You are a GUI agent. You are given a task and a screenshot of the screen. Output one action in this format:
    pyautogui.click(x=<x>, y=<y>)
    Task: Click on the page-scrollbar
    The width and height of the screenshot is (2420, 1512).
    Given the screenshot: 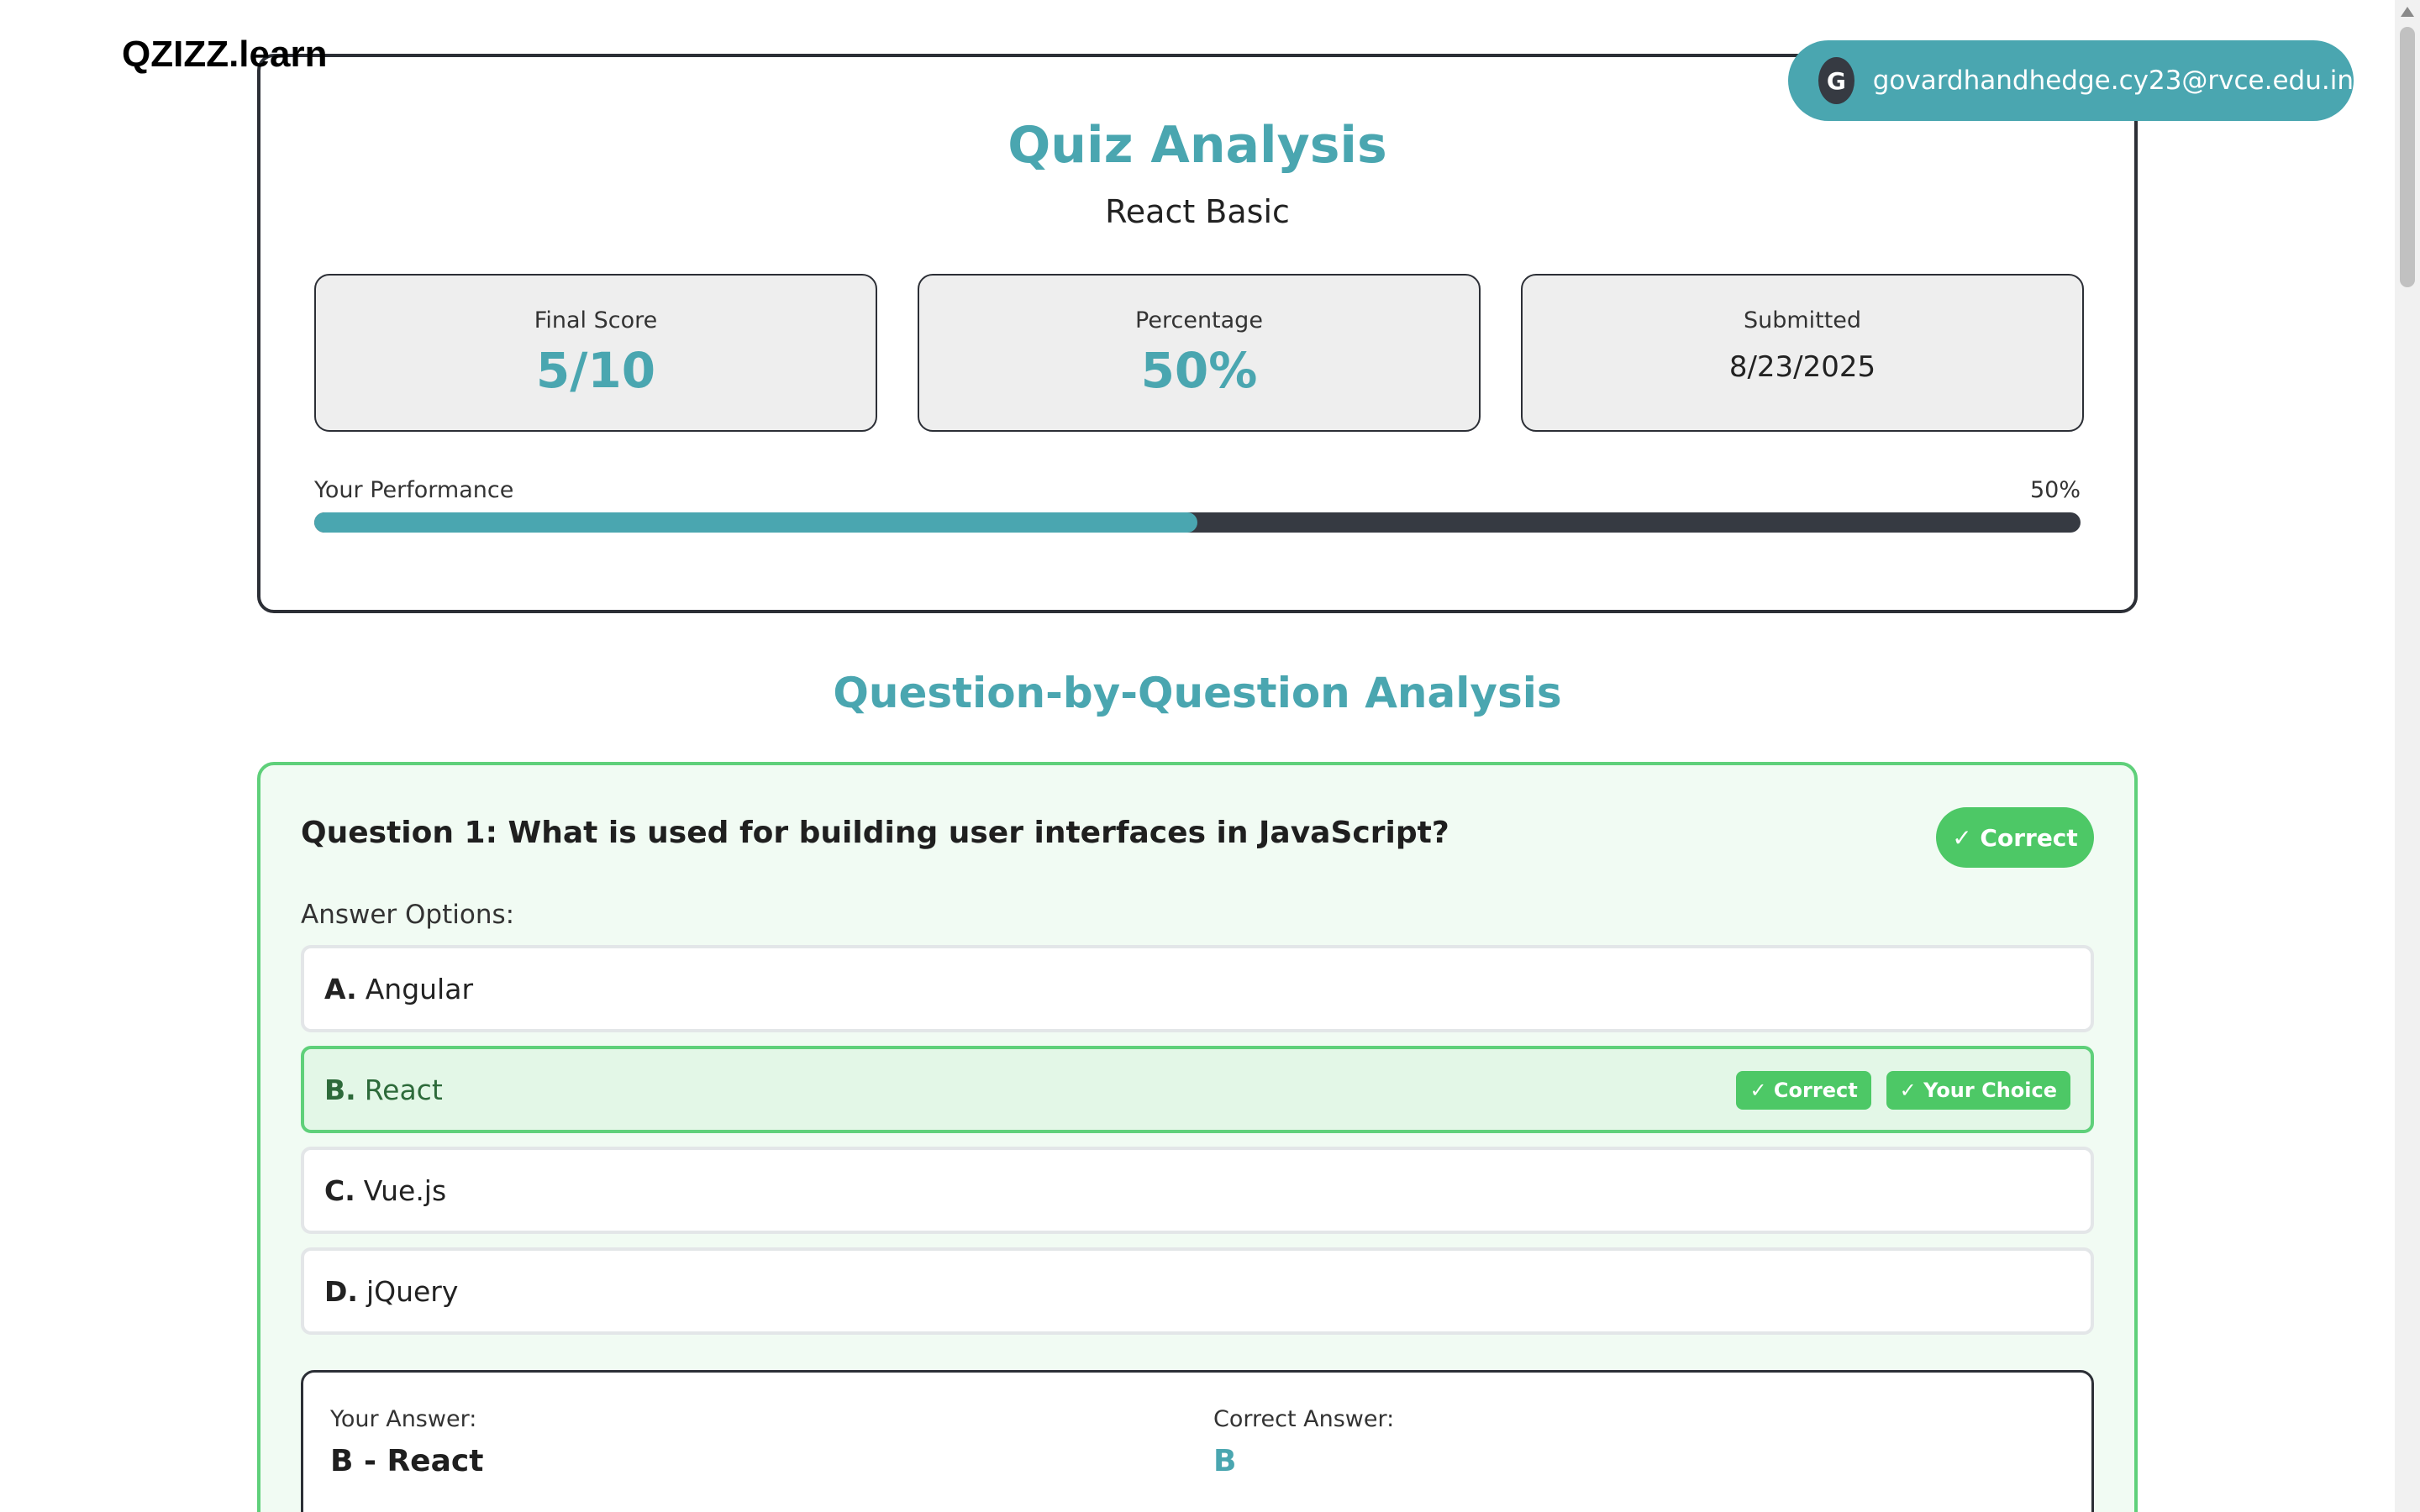 What is the action you would take?
    pyautogui.click(x=2407, y=756)
    